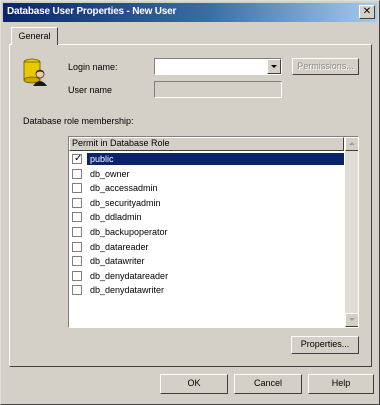 Image resolution: width=380 pixels, height=405 pixels. I want to click on chevron-down-icon, so click(274, 66).